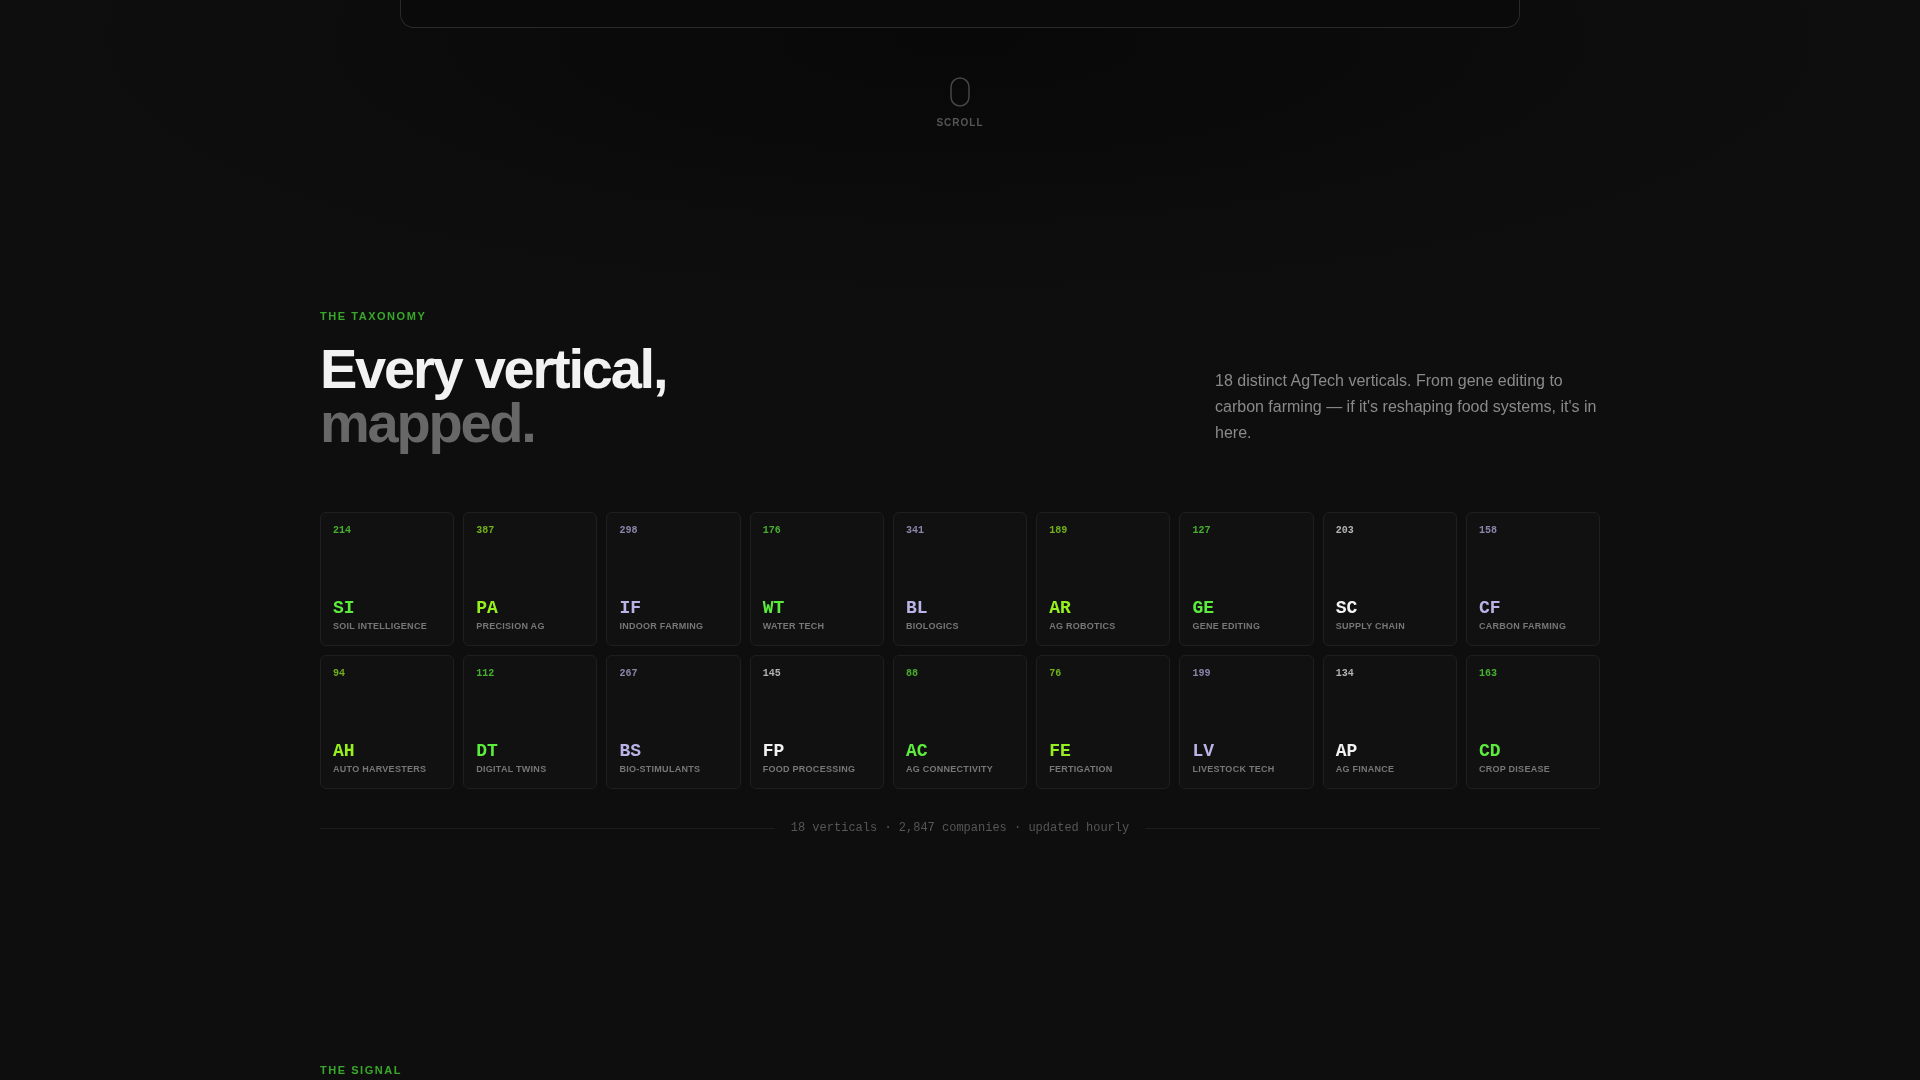  I want to click on company-count: 127, so click(1201, 531).